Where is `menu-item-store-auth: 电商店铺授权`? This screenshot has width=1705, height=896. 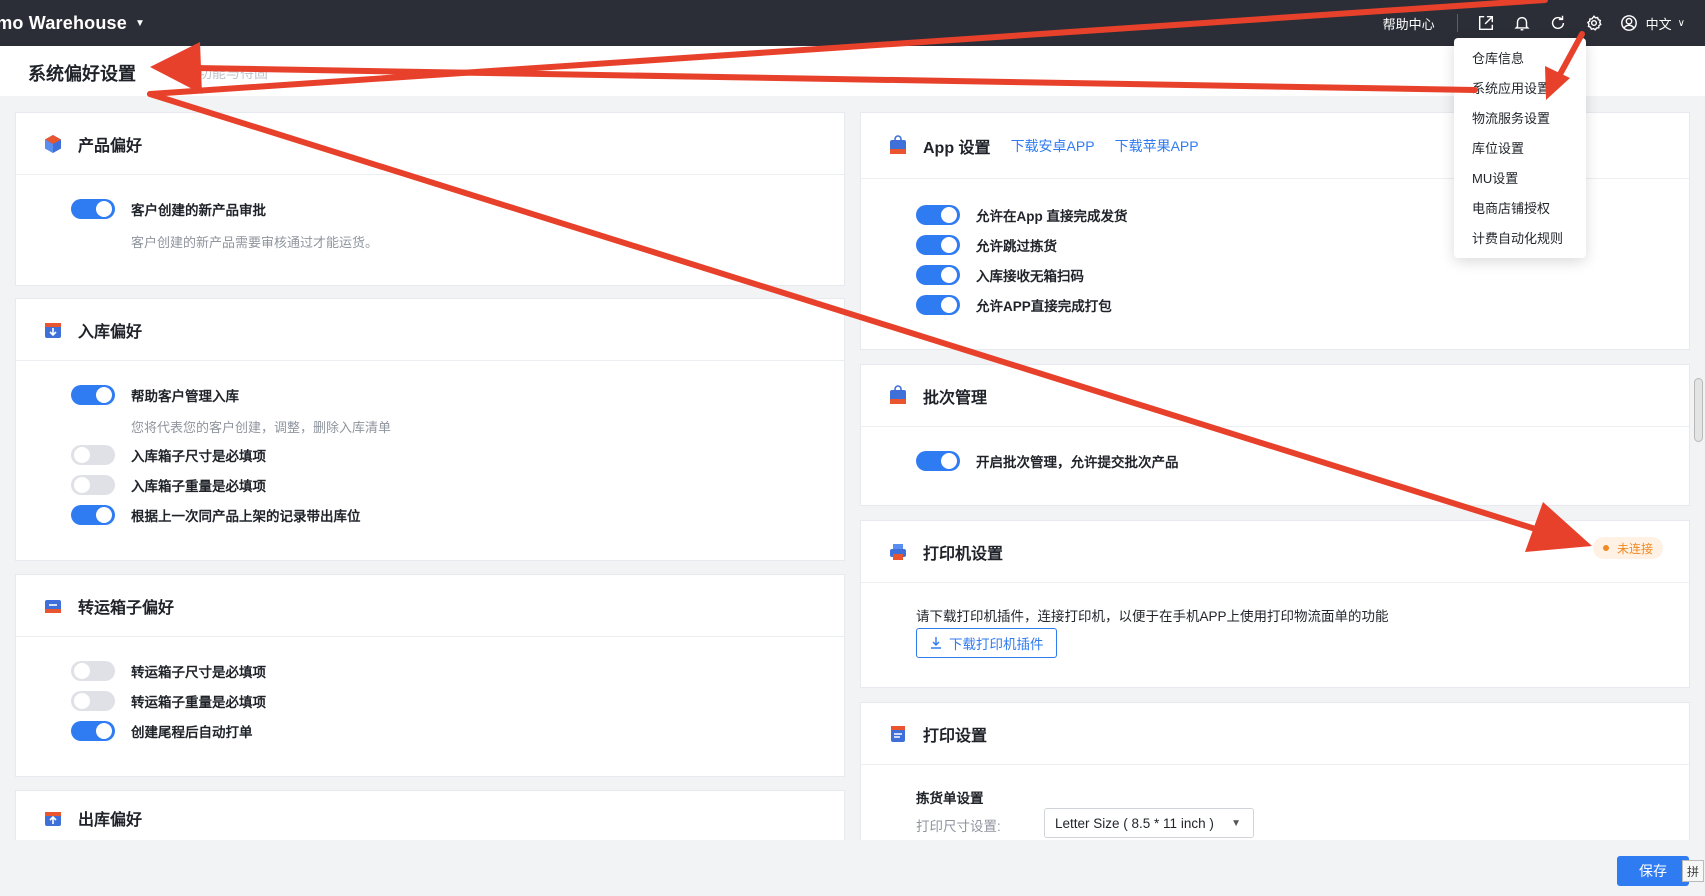 menu-item-store-auth: 电商店铺授权 is located at coordinates (1511, 207).